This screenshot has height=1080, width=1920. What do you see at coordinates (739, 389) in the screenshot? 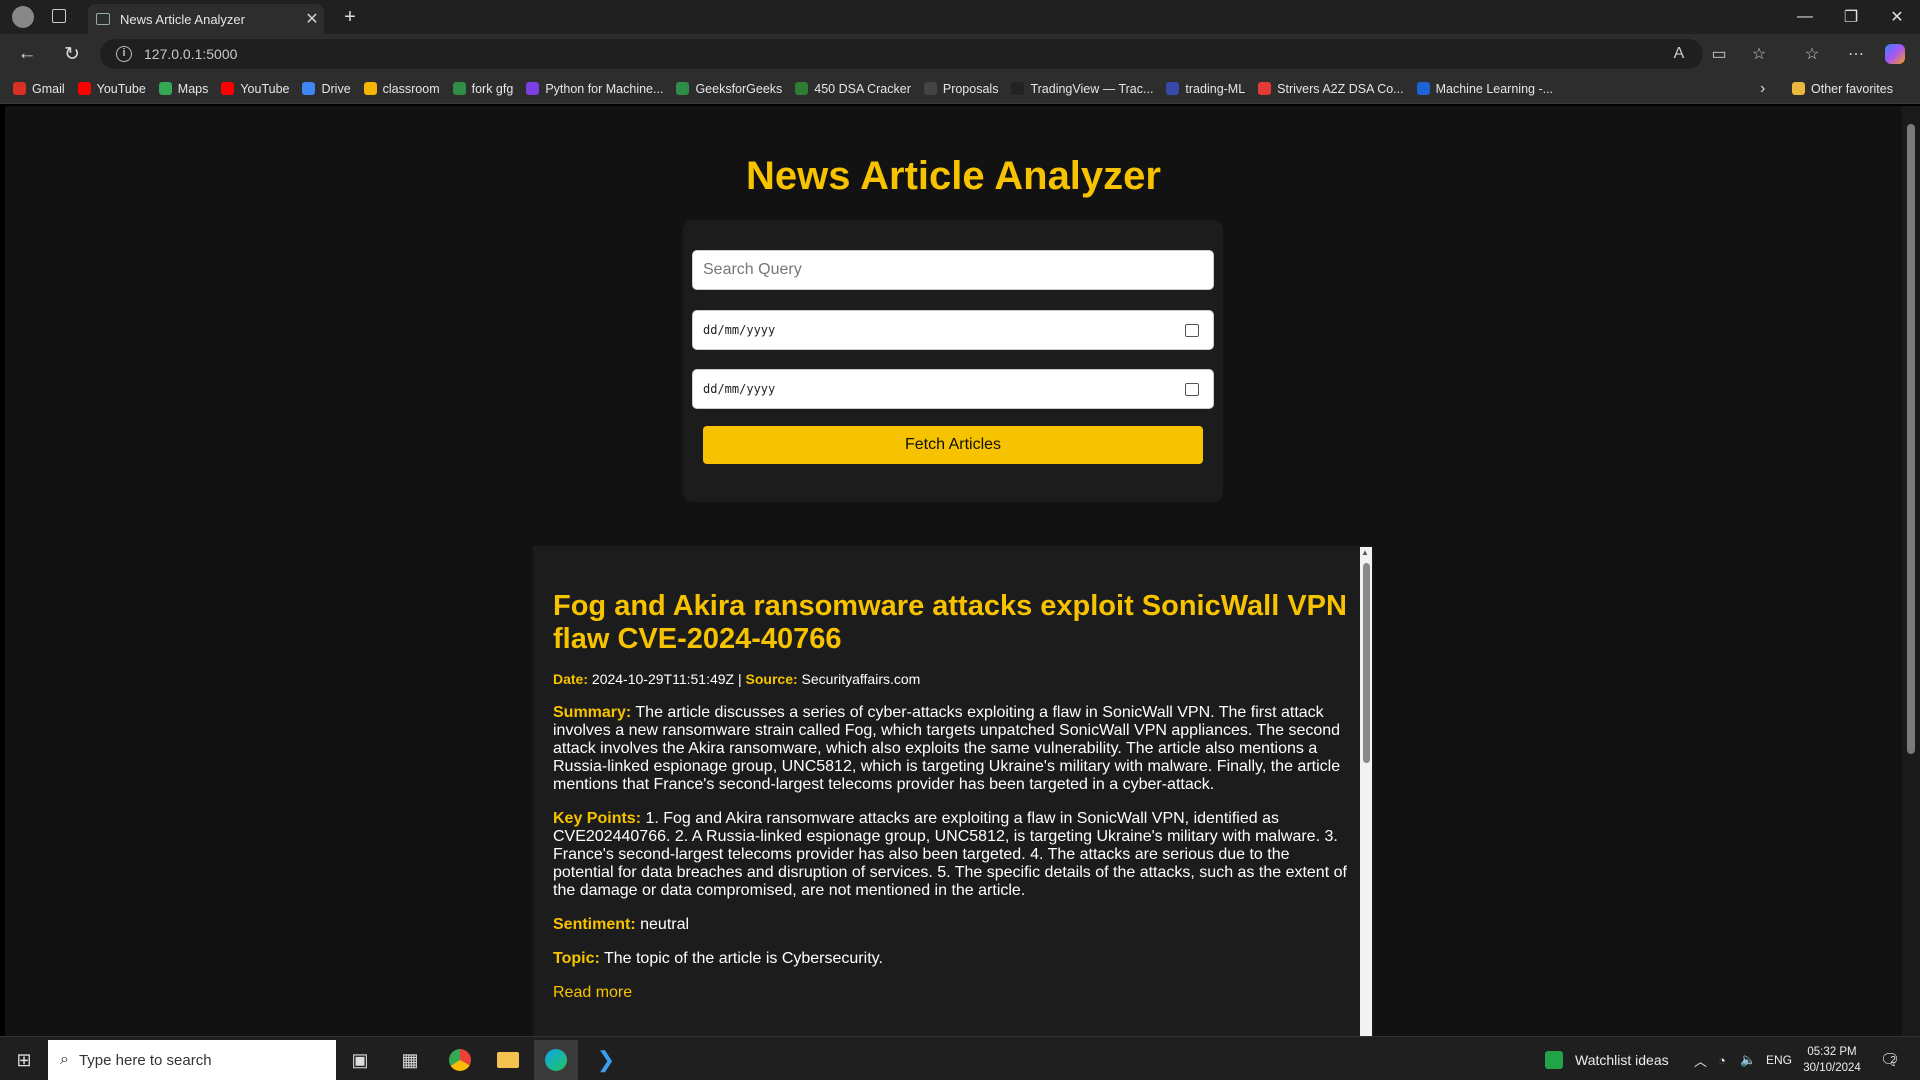
I see `date-to-placeholder: dd/mm/yyyy` at bounding box center [739, 389].